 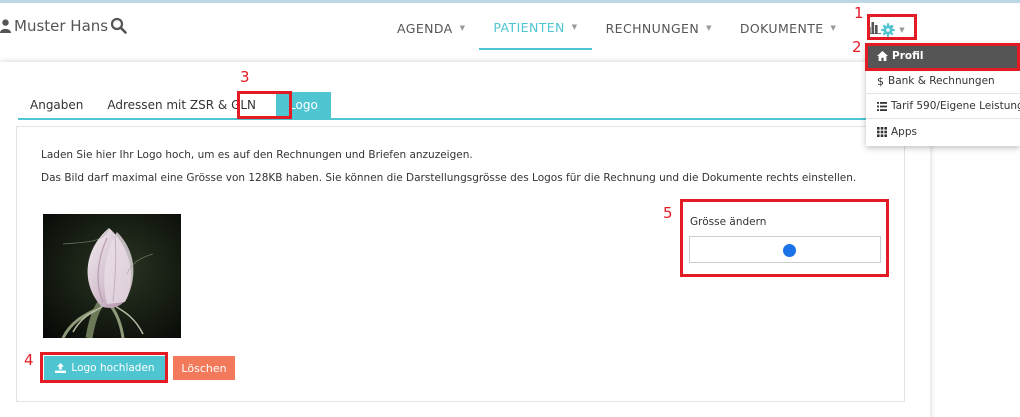 I want to click on nav-patienten: PATIENTEN ▼, so click(x=535, y=28).